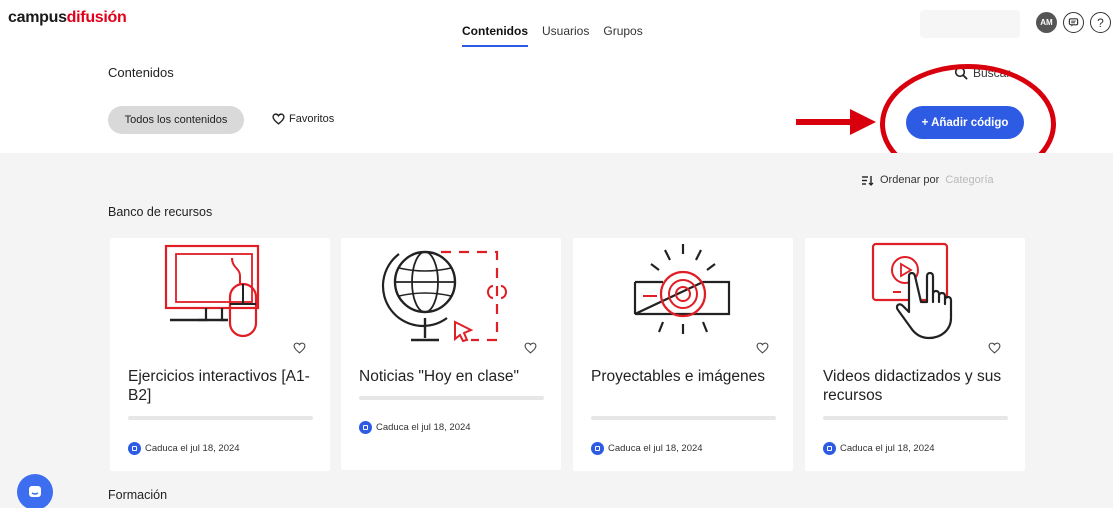  What do you see at coordinates (439, 376) in the screenshot?
I see `card-title: Noticias "Hoy en clase"` at bounding box center [439, 376].